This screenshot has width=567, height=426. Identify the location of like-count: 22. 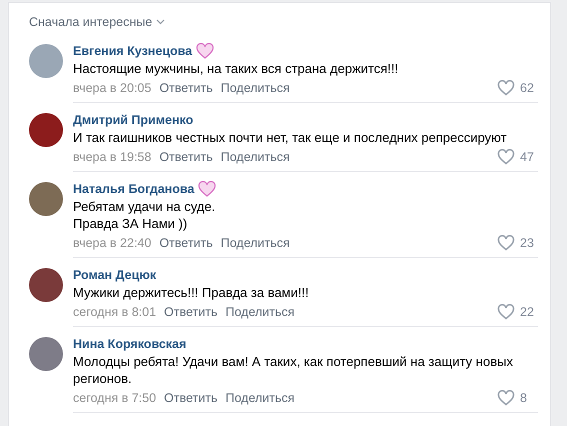
(527, 312).